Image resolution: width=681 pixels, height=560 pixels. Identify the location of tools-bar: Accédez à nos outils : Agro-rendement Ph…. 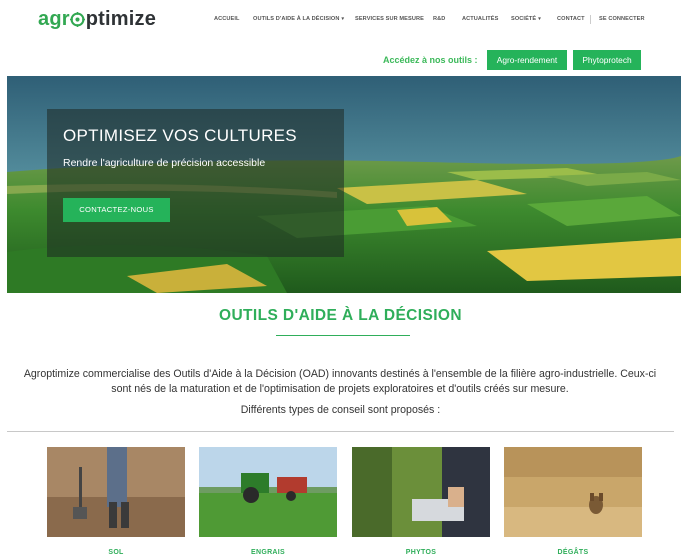
(340, 61).